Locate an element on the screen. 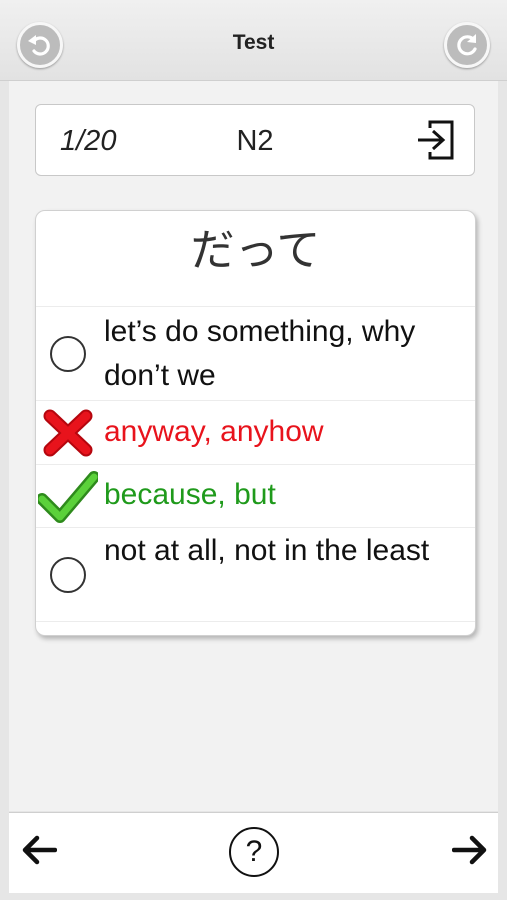  refresh-icon is located at coordinates (467, 45).